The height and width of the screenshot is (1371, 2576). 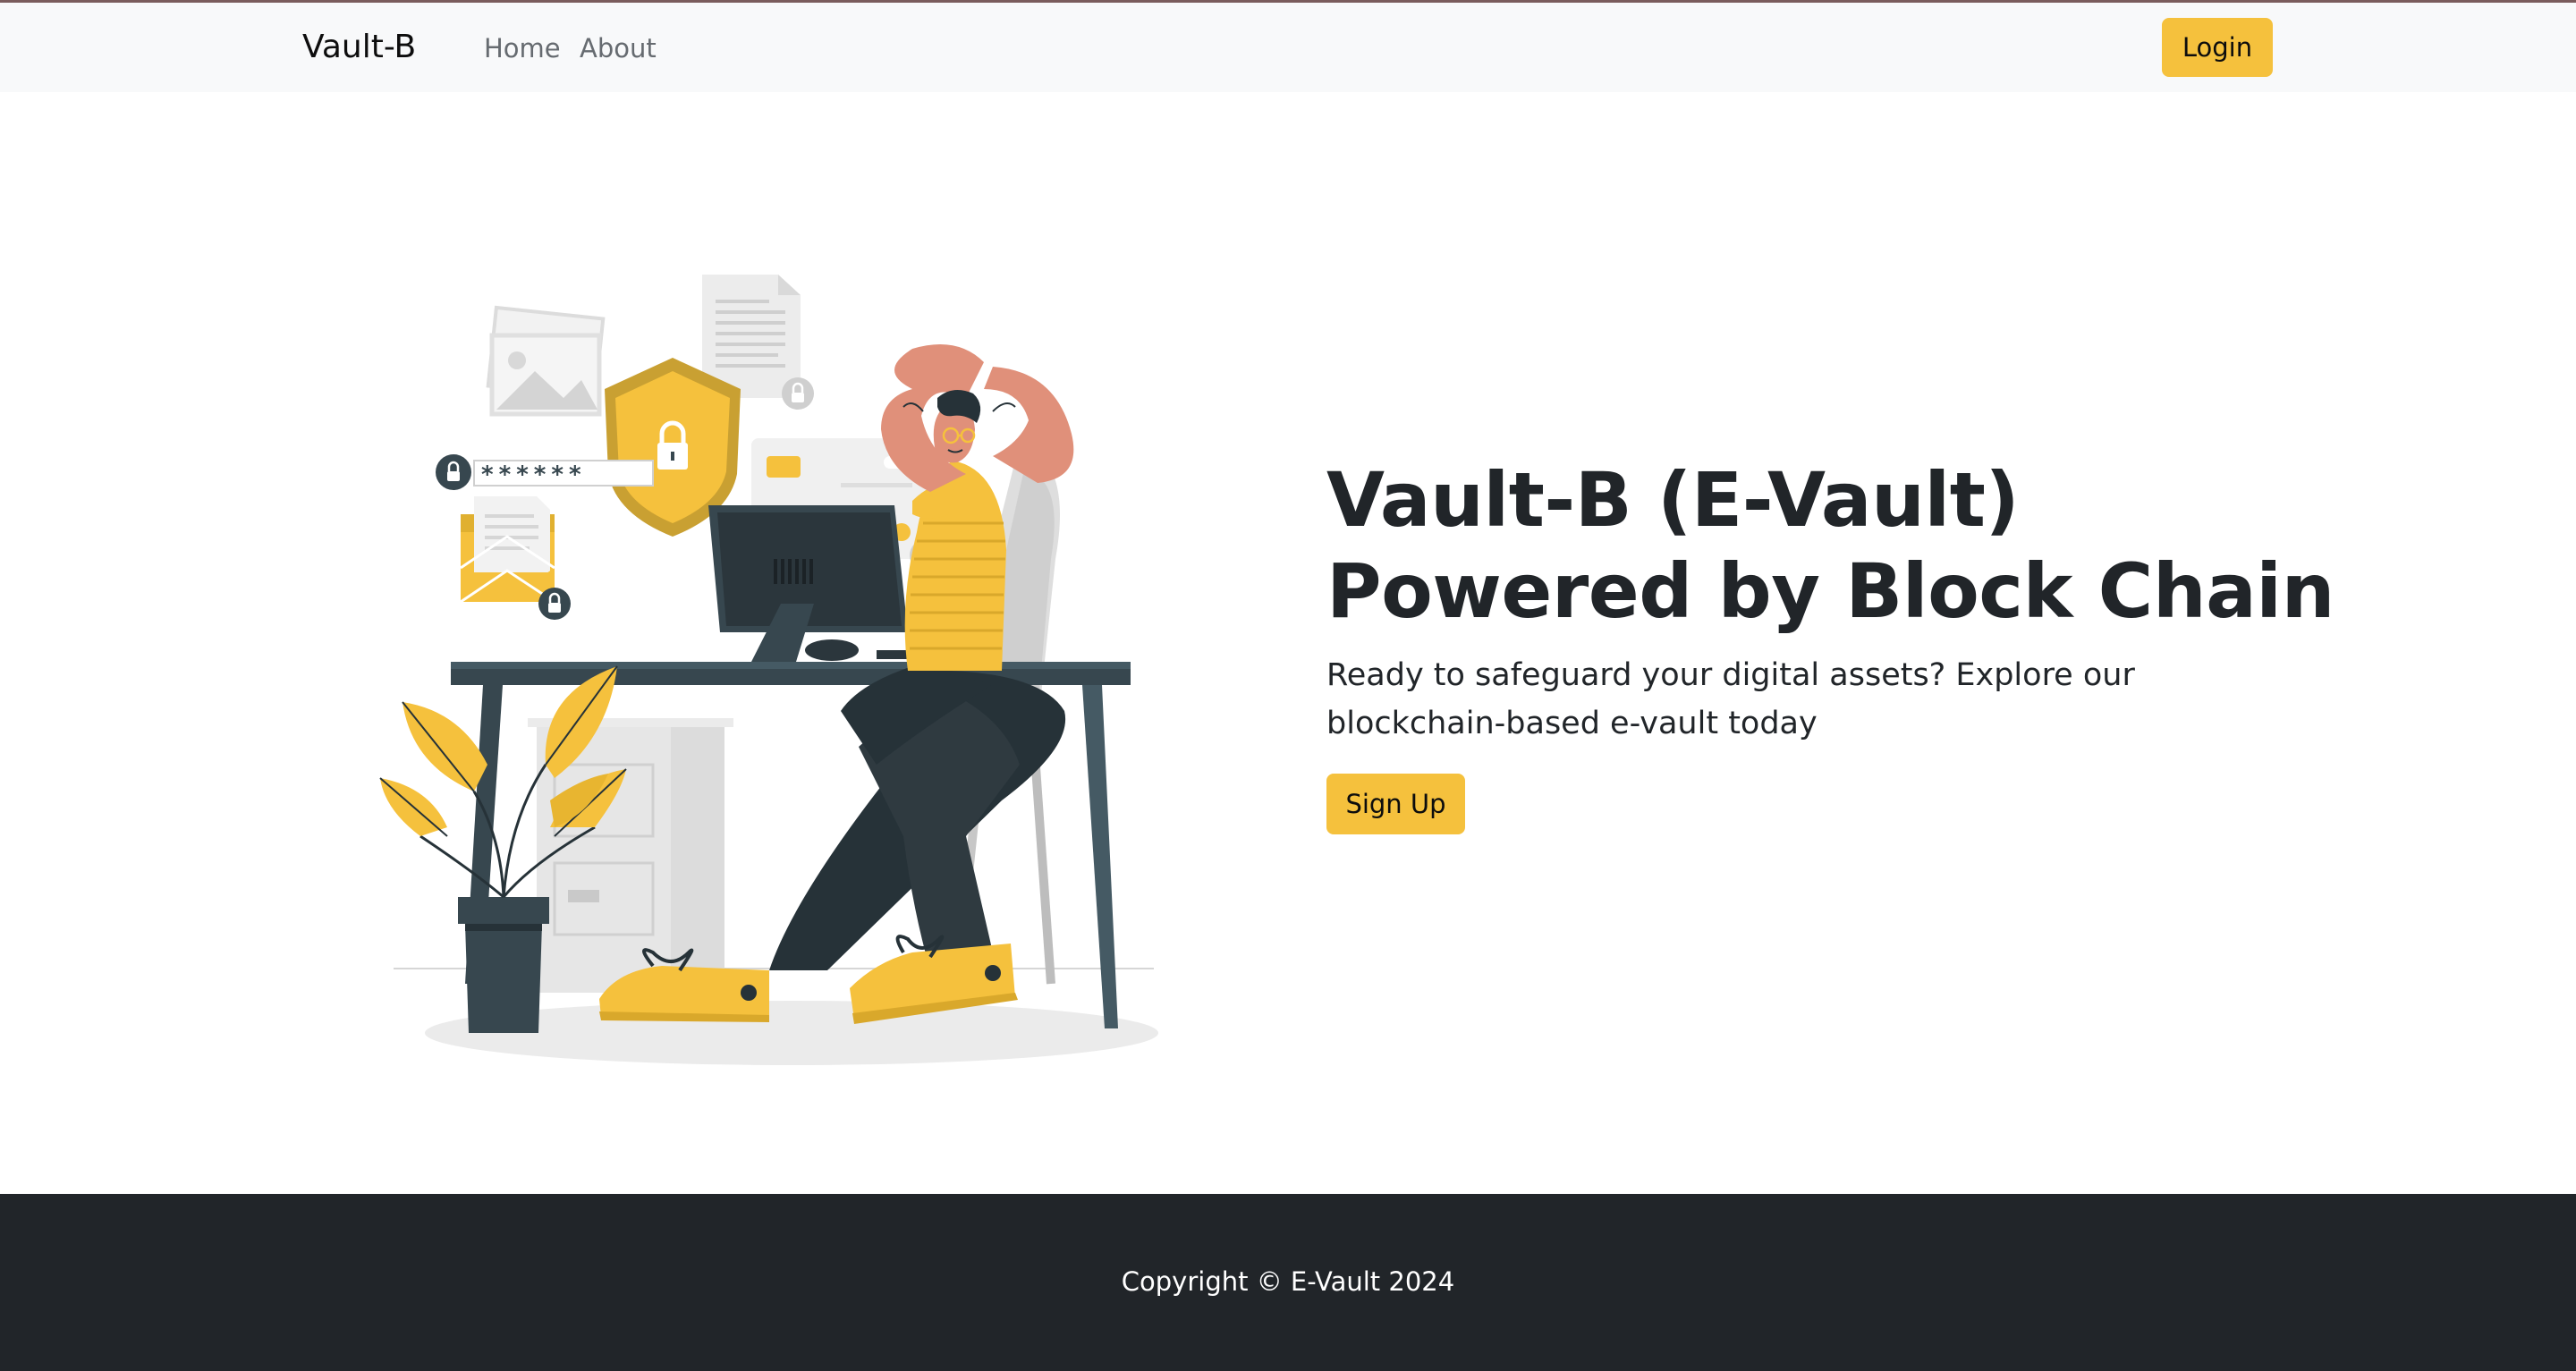 What do you see at coordinates (2217, 47) in the screenshot?
I see `login-button: Login` at bounding box center [2217, 47].